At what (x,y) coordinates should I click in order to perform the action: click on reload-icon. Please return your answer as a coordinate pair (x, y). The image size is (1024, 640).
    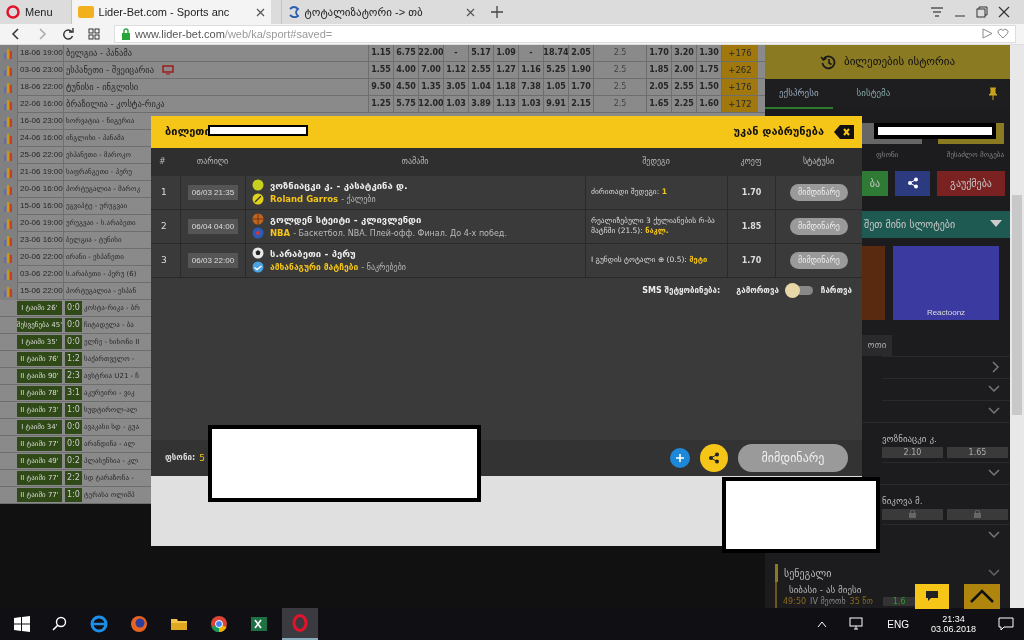
    Looking at the image, I should click on (68, 34).